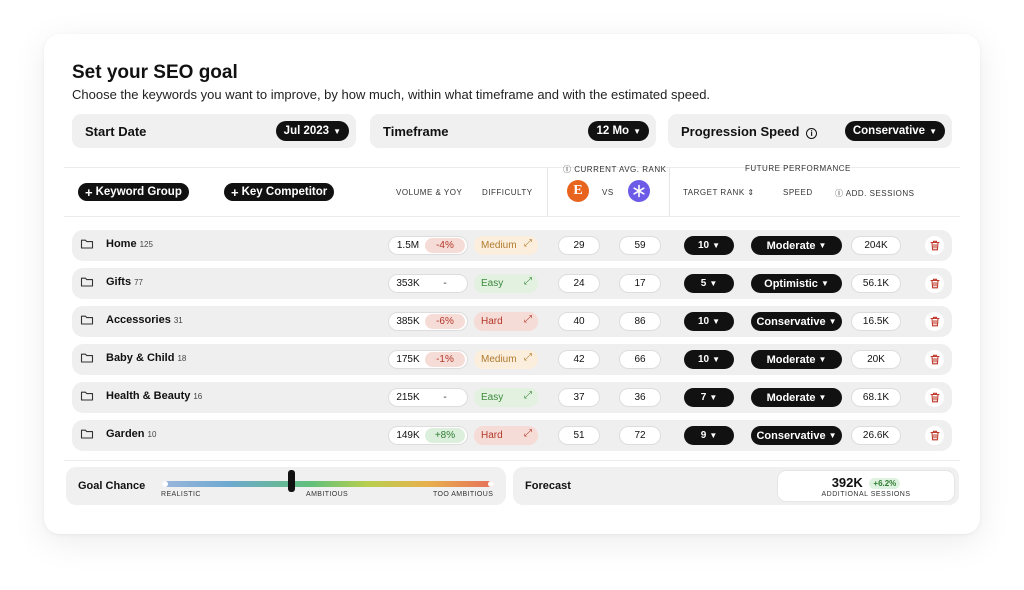 This screenshot has height=590, width=1024. What do you see at coordinates (428, 283) in the screenshot?
I see `volume-yoy-cell: 353K -` at bounding box center [428, 283].